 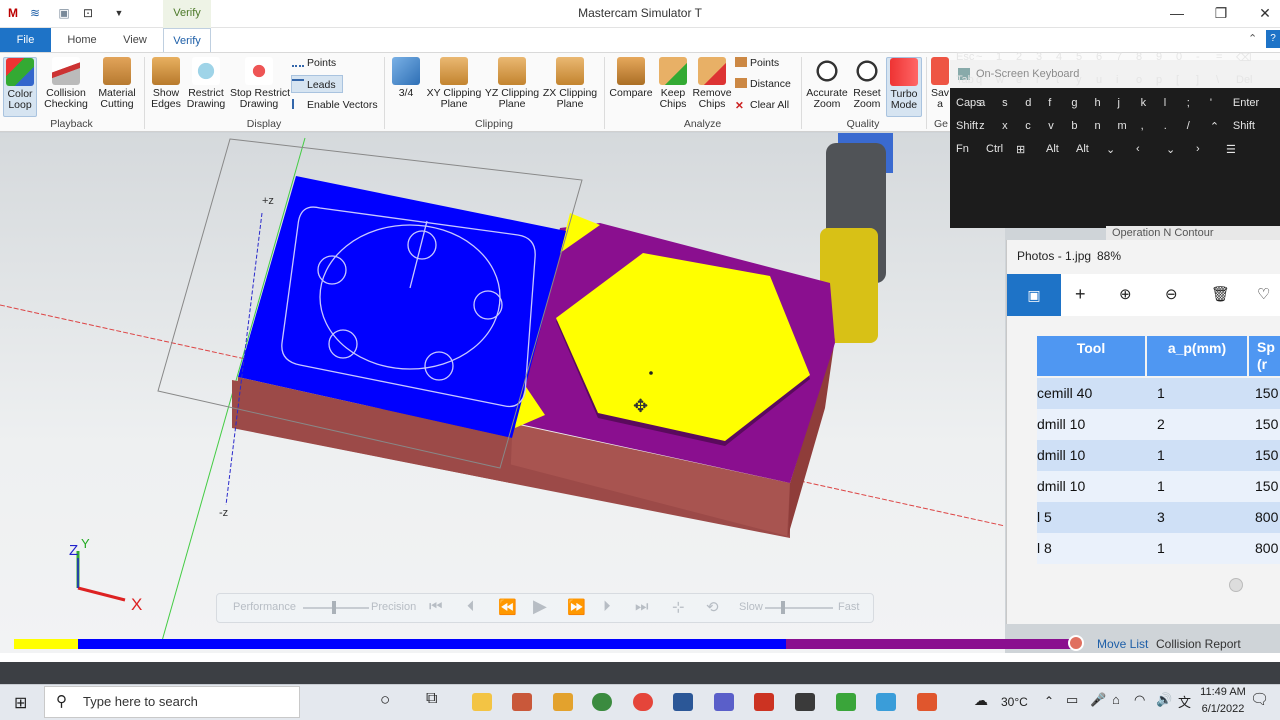 I want to click on keyboard-key: k, so click(x=1144, y=103).